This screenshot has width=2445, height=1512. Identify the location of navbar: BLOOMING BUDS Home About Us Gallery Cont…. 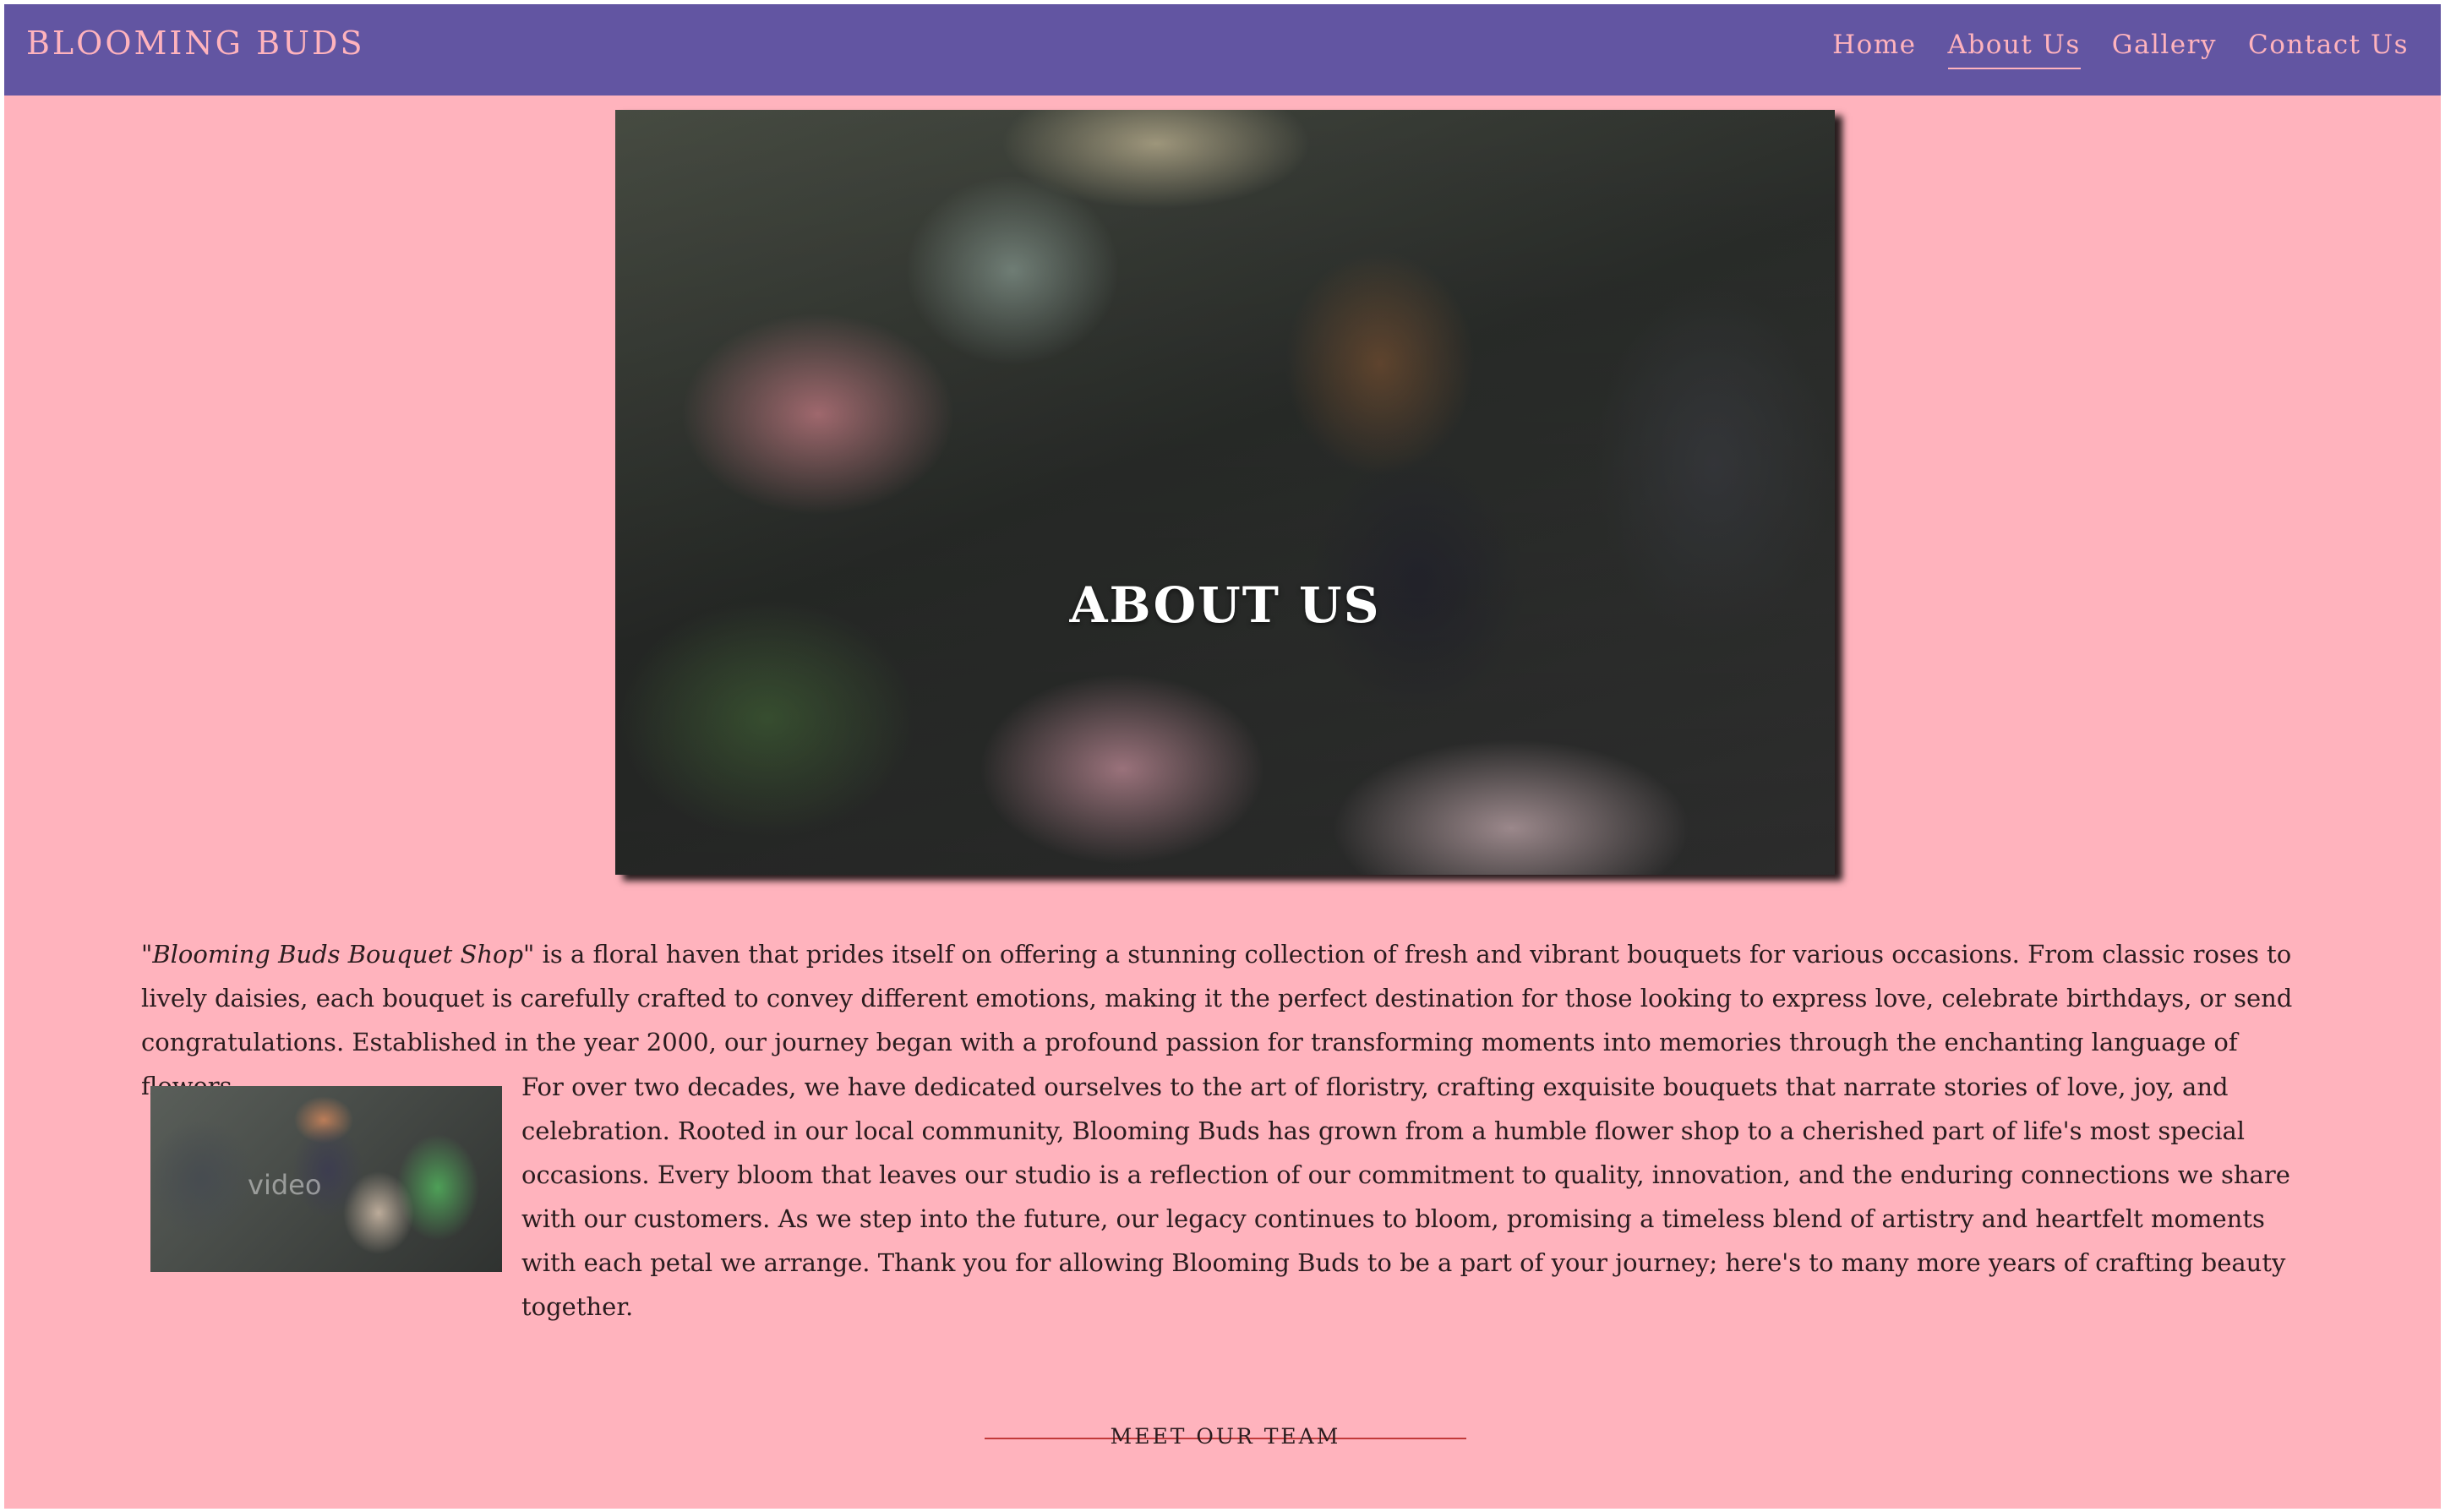
(1222, 50).